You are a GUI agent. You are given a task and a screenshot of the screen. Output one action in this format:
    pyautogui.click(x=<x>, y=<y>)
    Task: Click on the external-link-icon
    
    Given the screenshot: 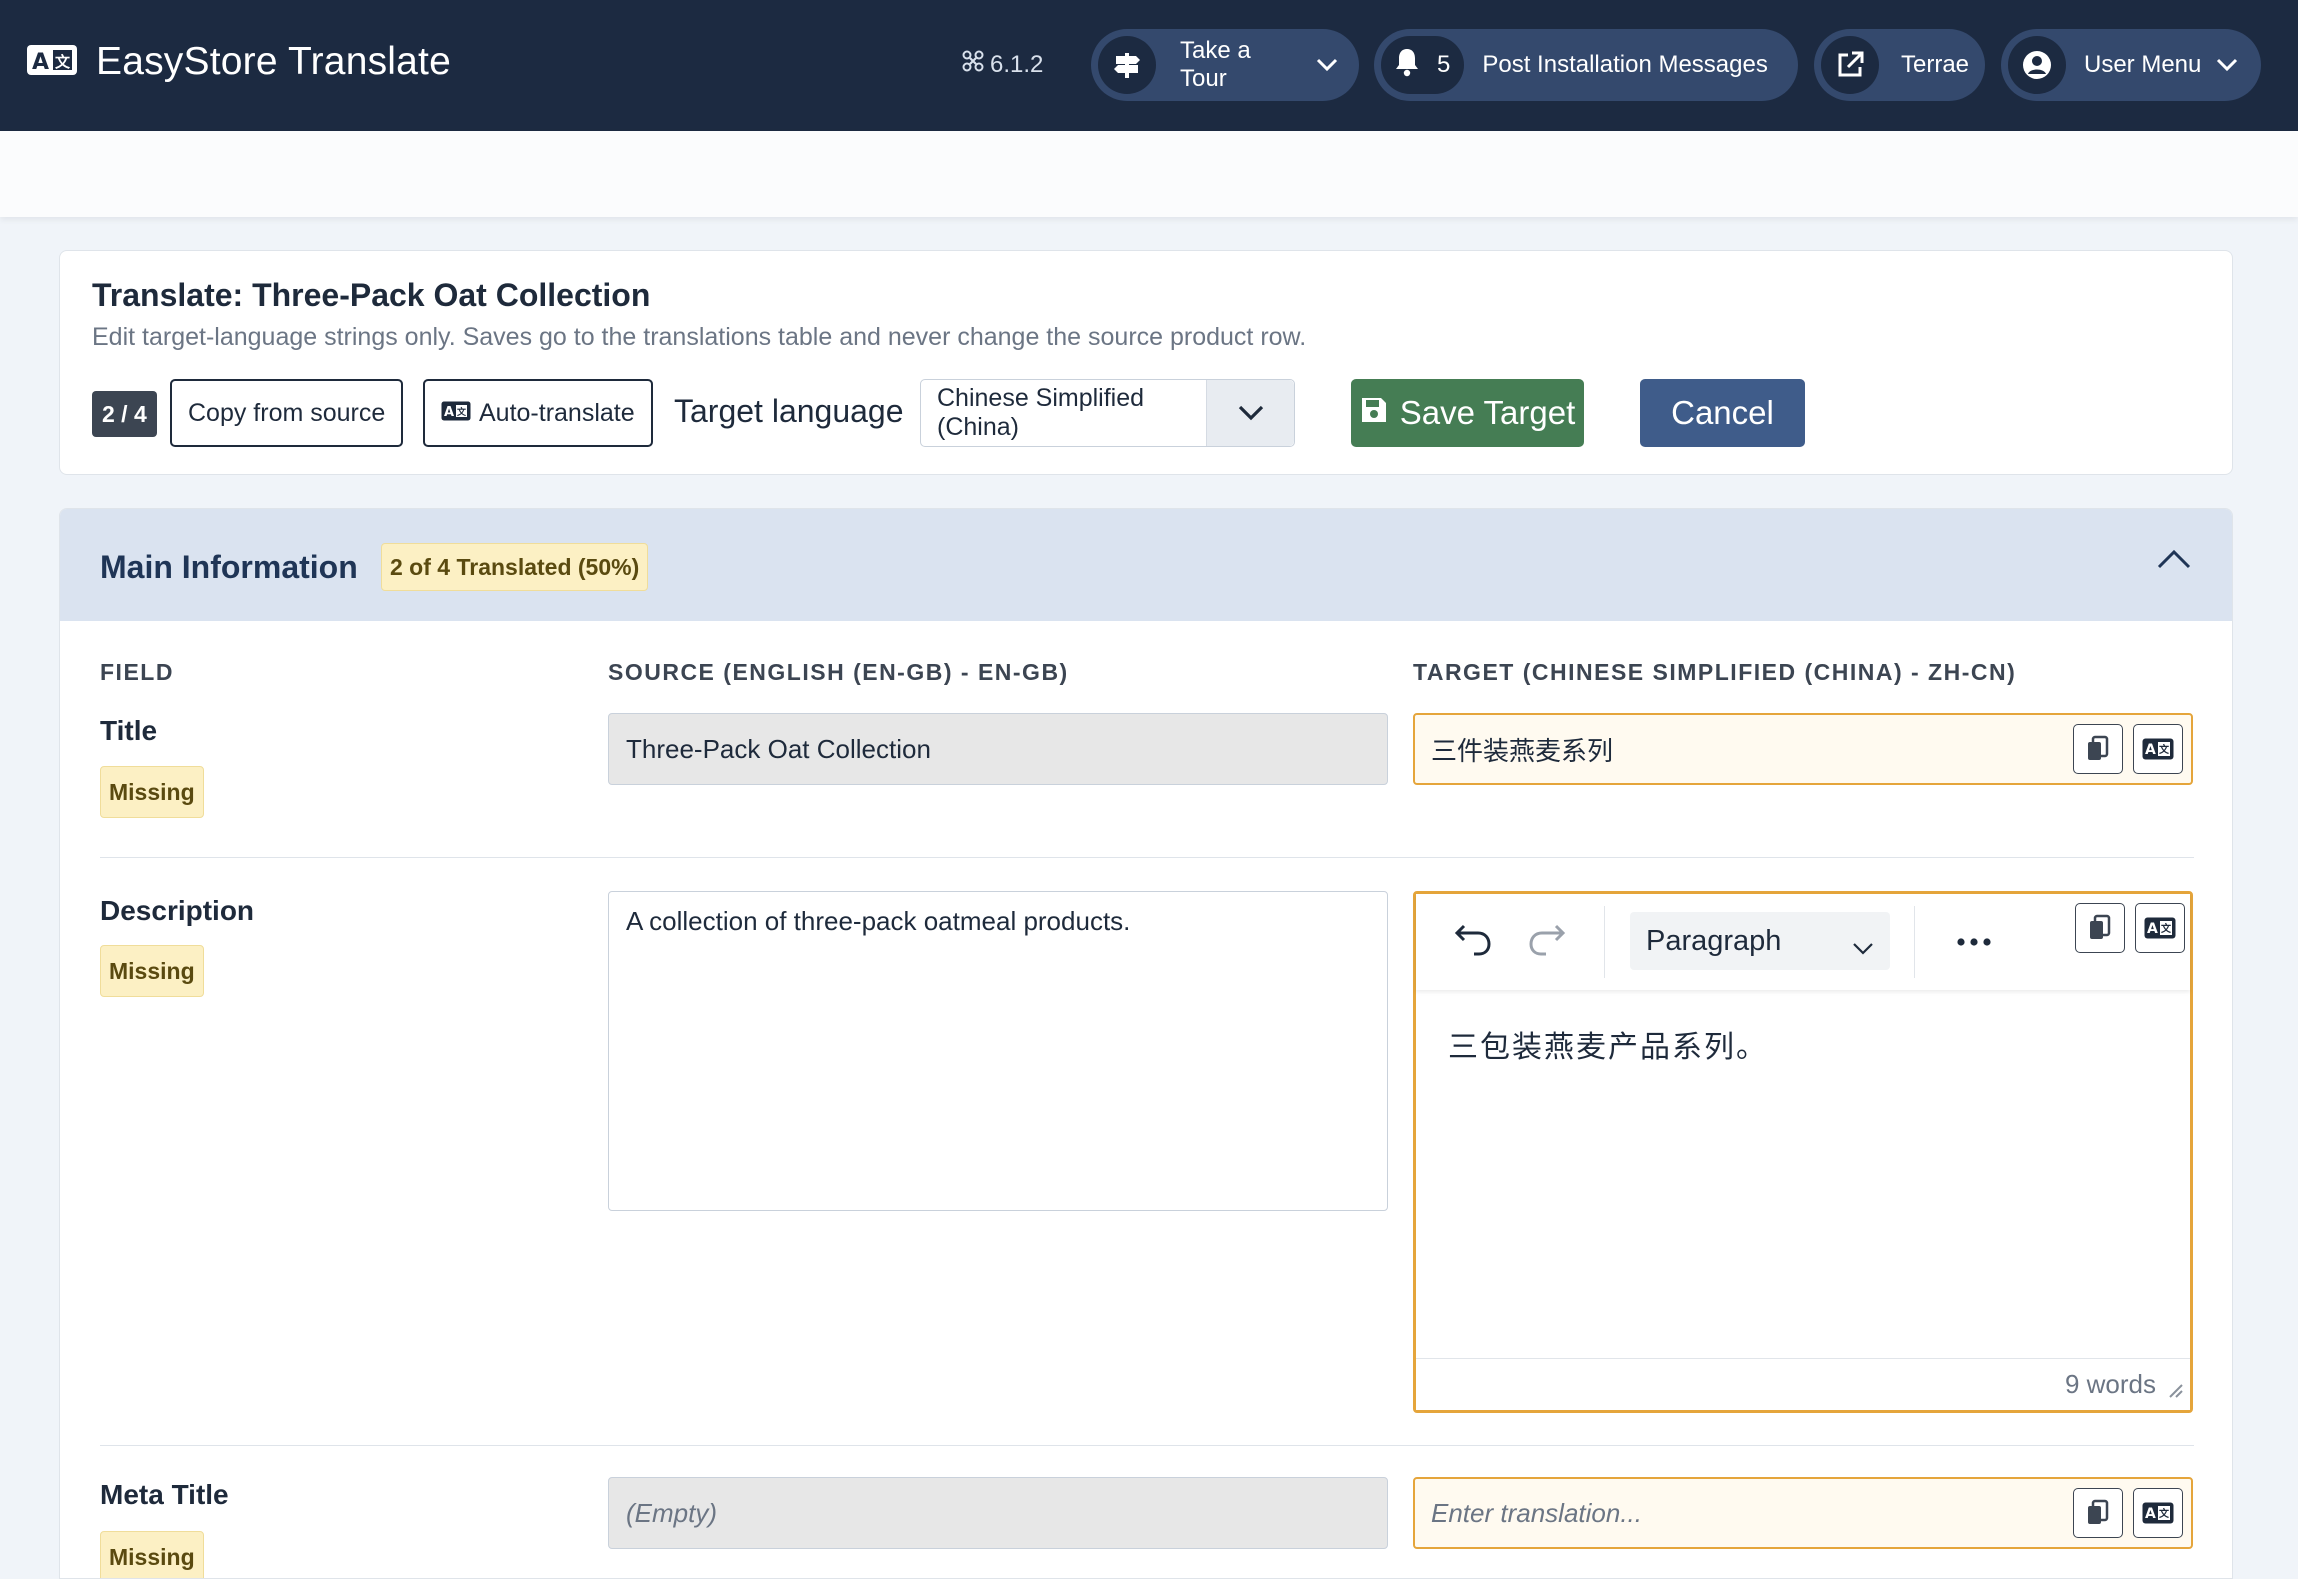 What is the action you would take?
    pyautogui.click(x=1850, y=65)
    